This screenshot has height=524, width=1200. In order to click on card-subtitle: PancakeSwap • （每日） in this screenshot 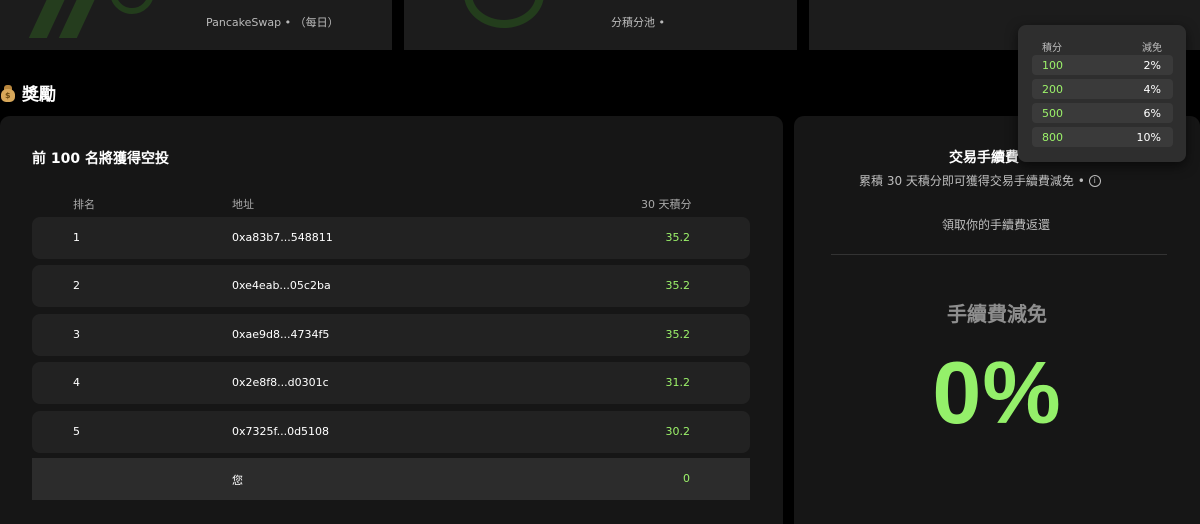, I will do `click(272, 22)`.